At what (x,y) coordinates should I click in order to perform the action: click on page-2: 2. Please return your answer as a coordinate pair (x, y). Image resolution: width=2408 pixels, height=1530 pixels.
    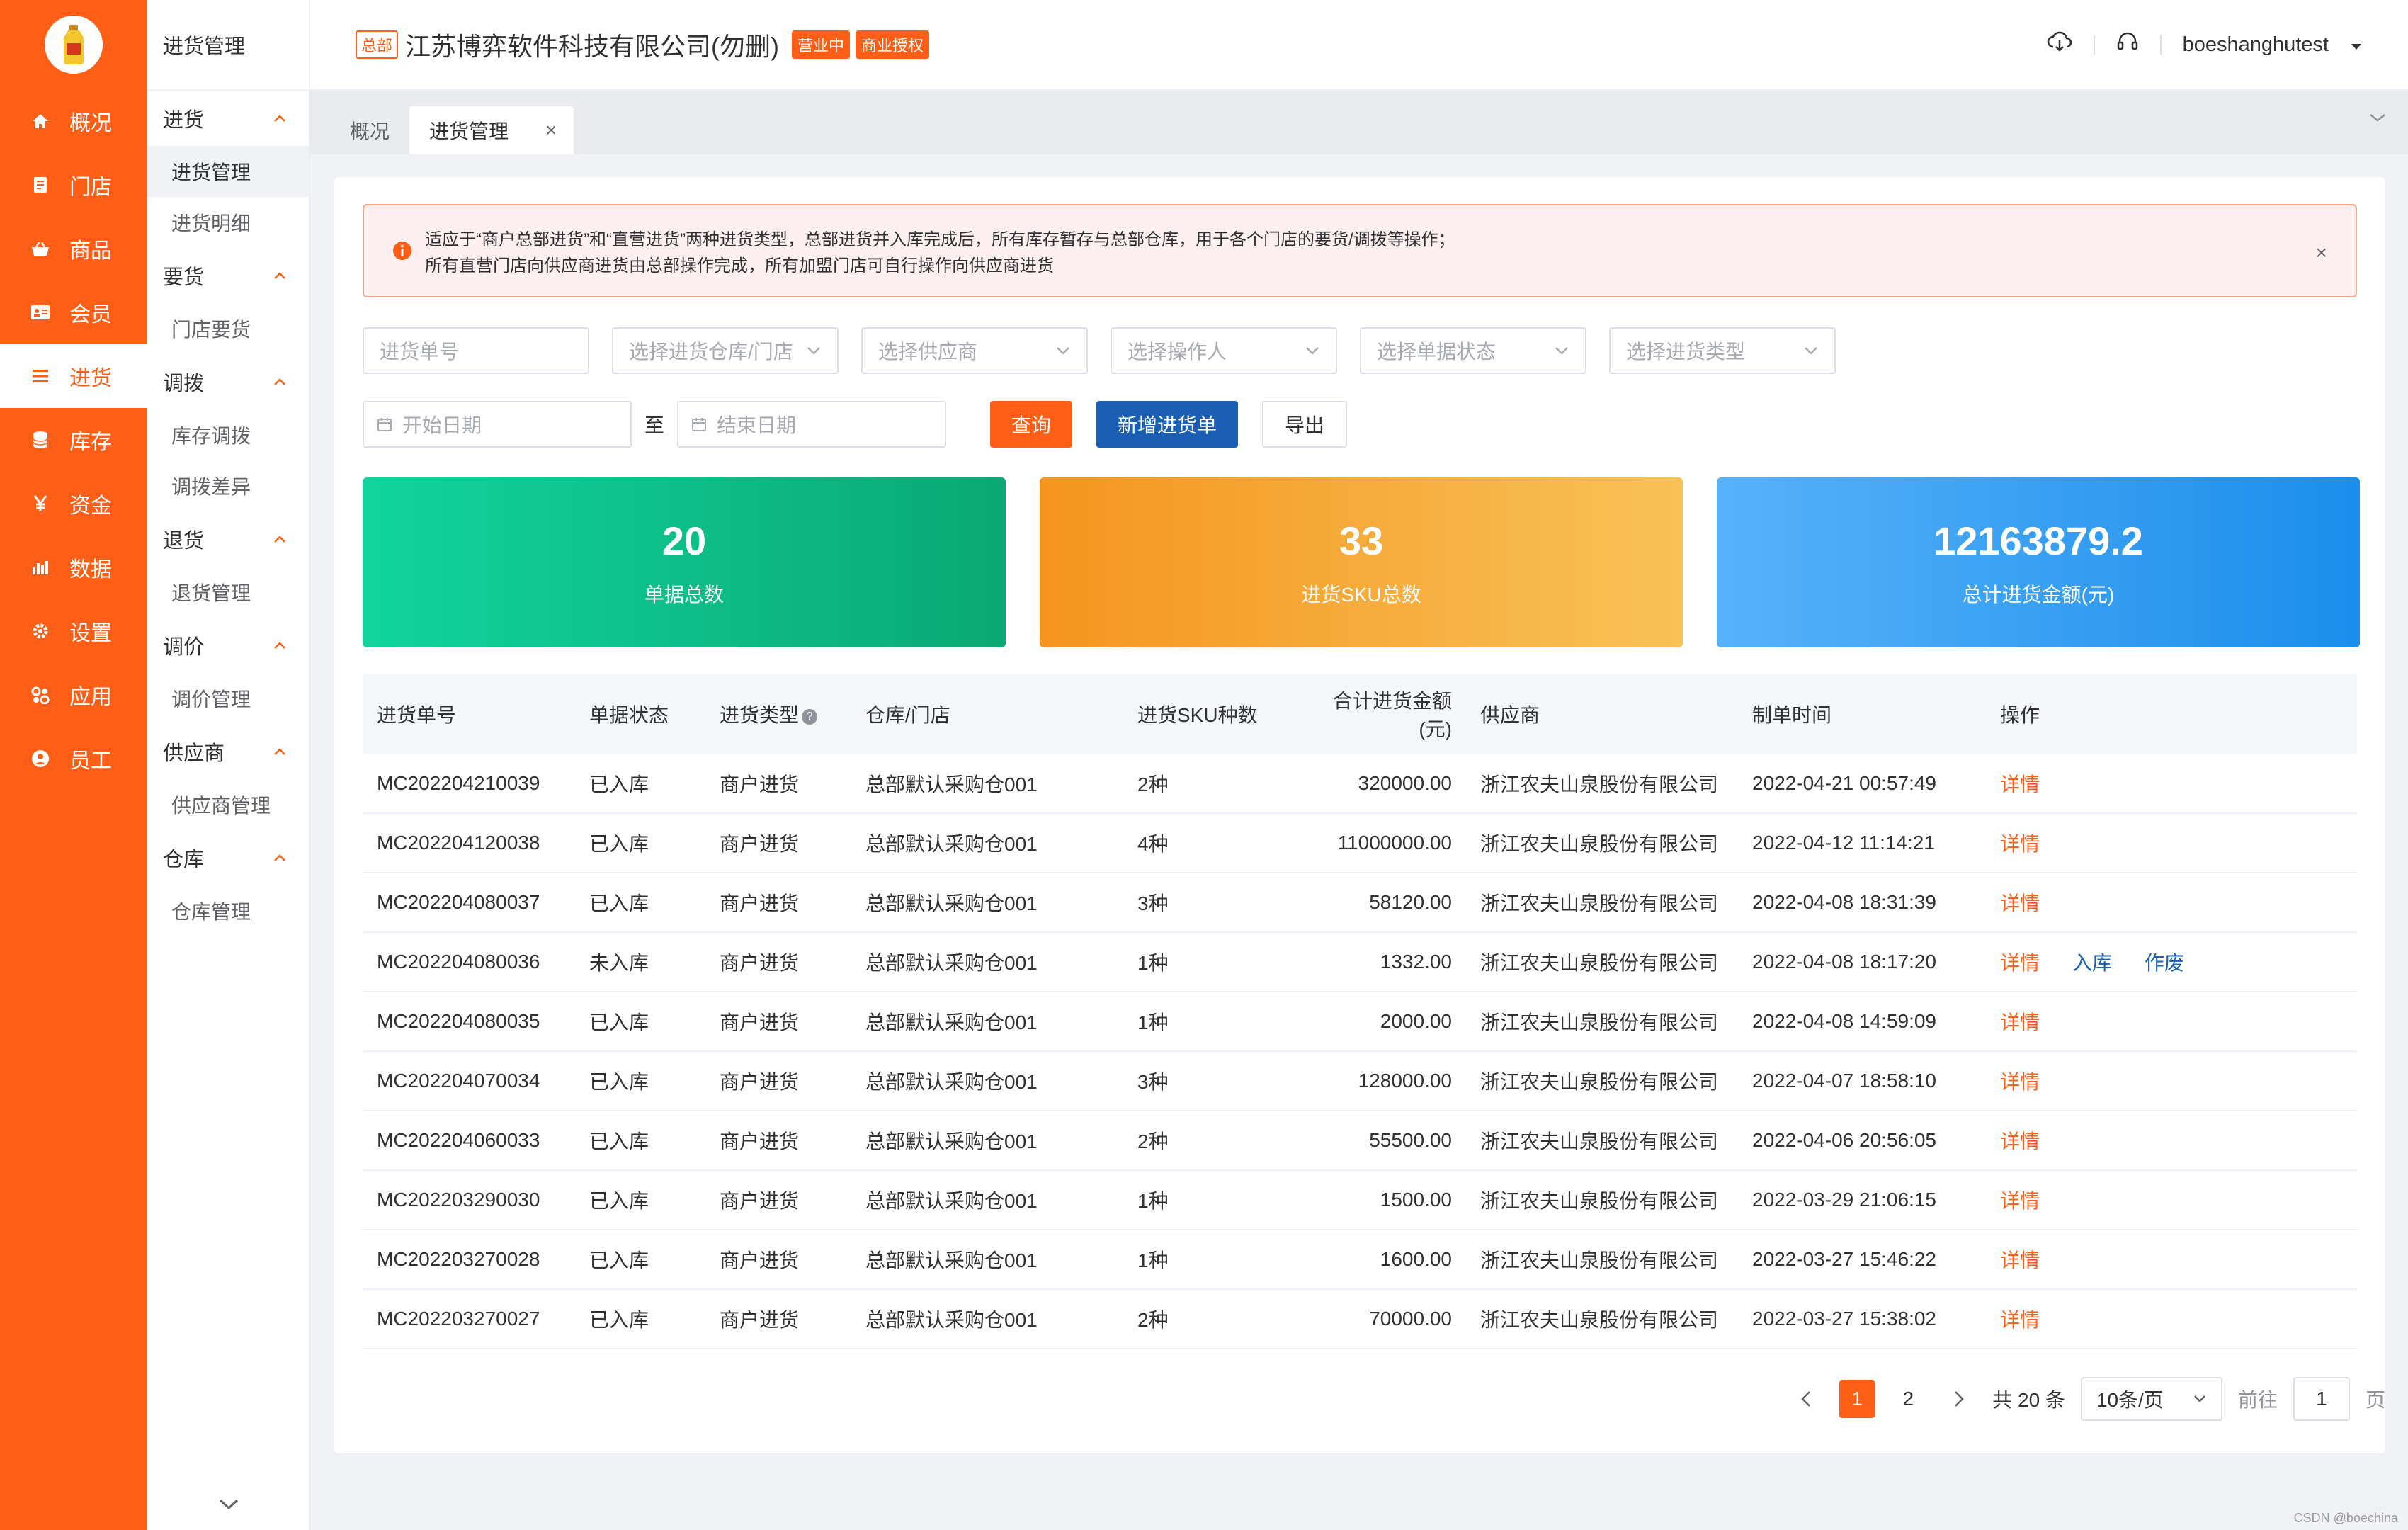
    Looking at the image, I should click on (1908, 1399).